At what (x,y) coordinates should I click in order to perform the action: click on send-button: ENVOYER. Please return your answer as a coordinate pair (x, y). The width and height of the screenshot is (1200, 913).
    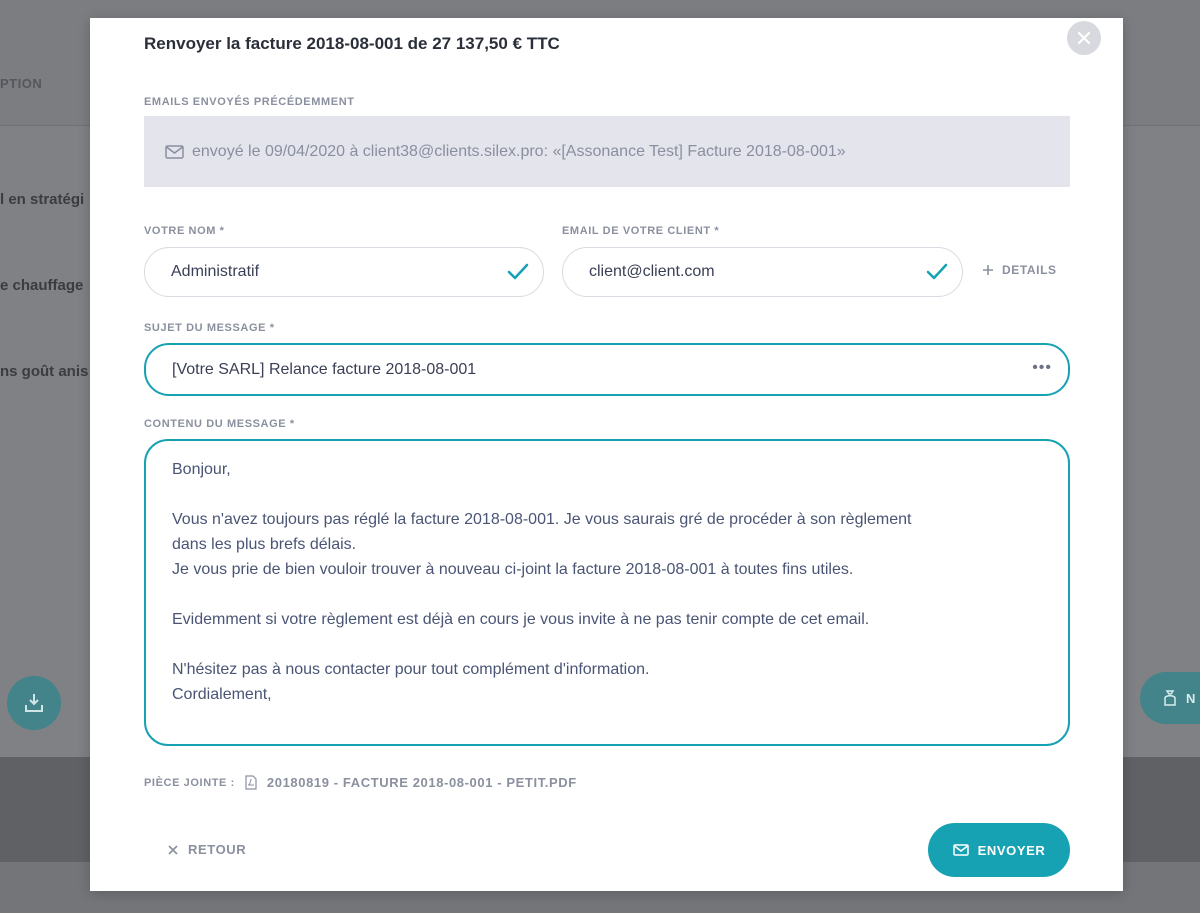
    Looking at the image, I should click on (999, 850).